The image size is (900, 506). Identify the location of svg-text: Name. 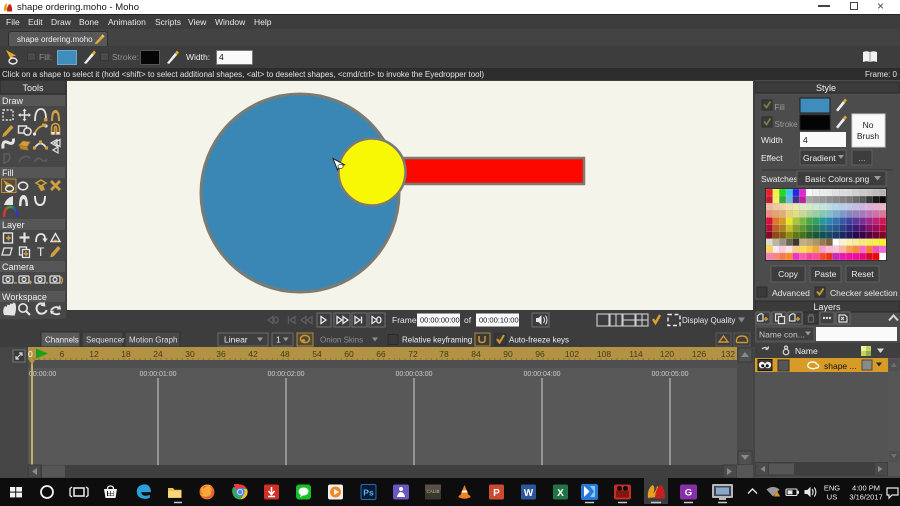
(806, 351).